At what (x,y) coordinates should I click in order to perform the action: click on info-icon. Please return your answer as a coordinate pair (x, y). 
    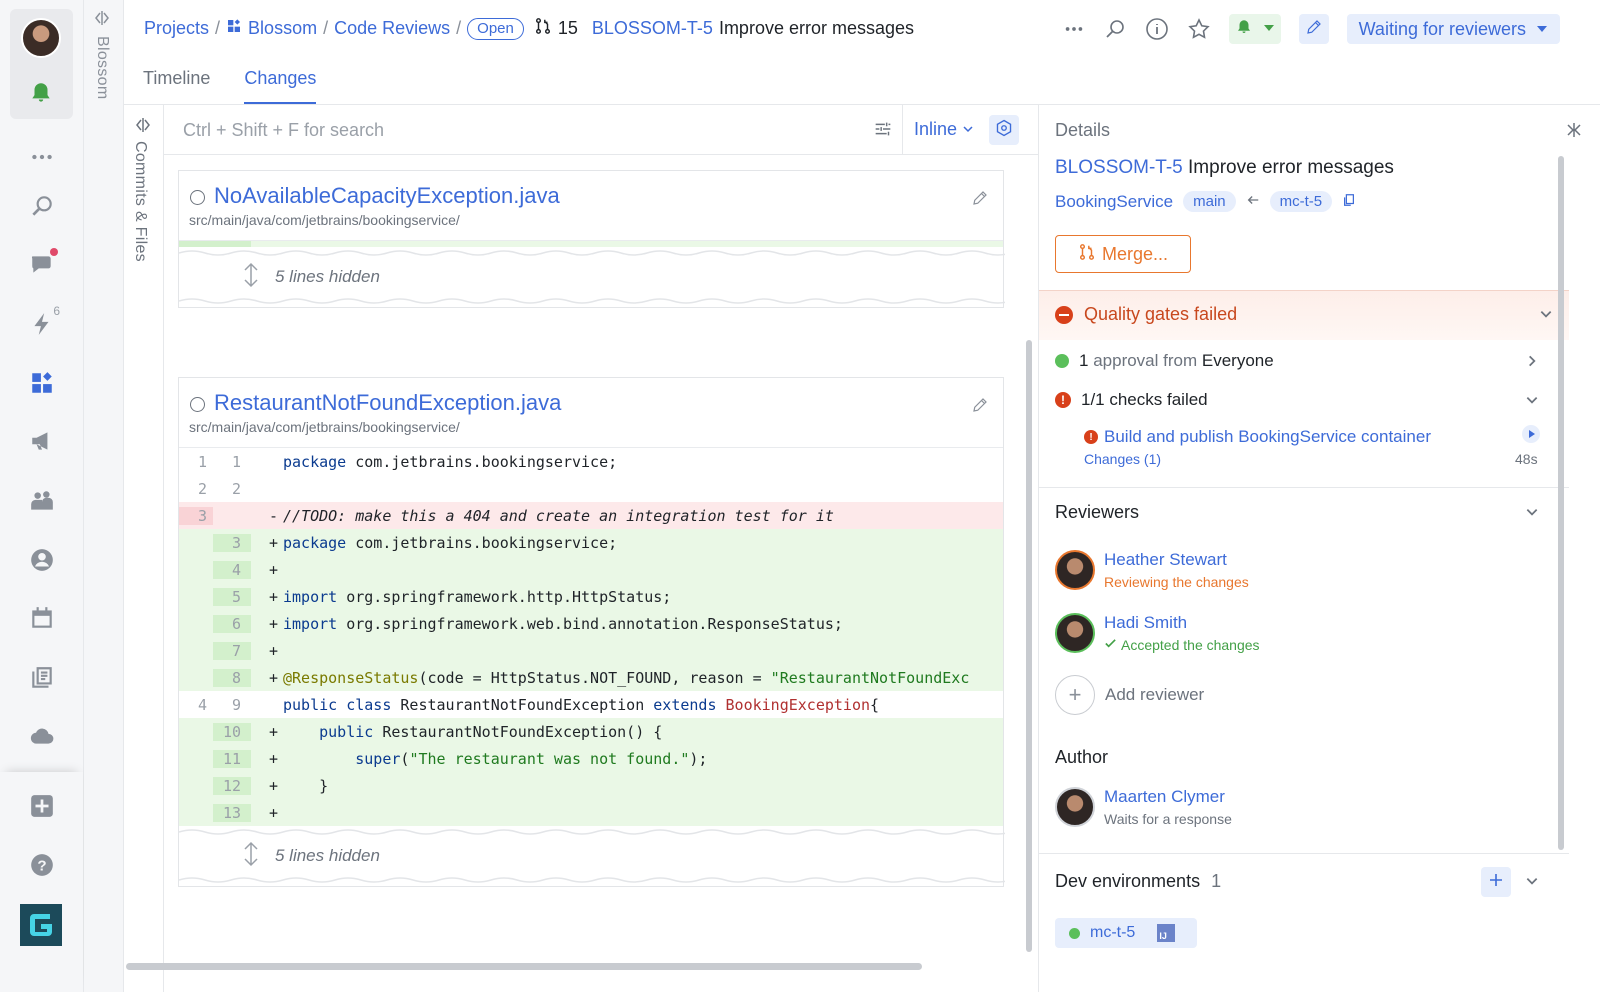
    Looking at the image, I should click on (1157, 29).